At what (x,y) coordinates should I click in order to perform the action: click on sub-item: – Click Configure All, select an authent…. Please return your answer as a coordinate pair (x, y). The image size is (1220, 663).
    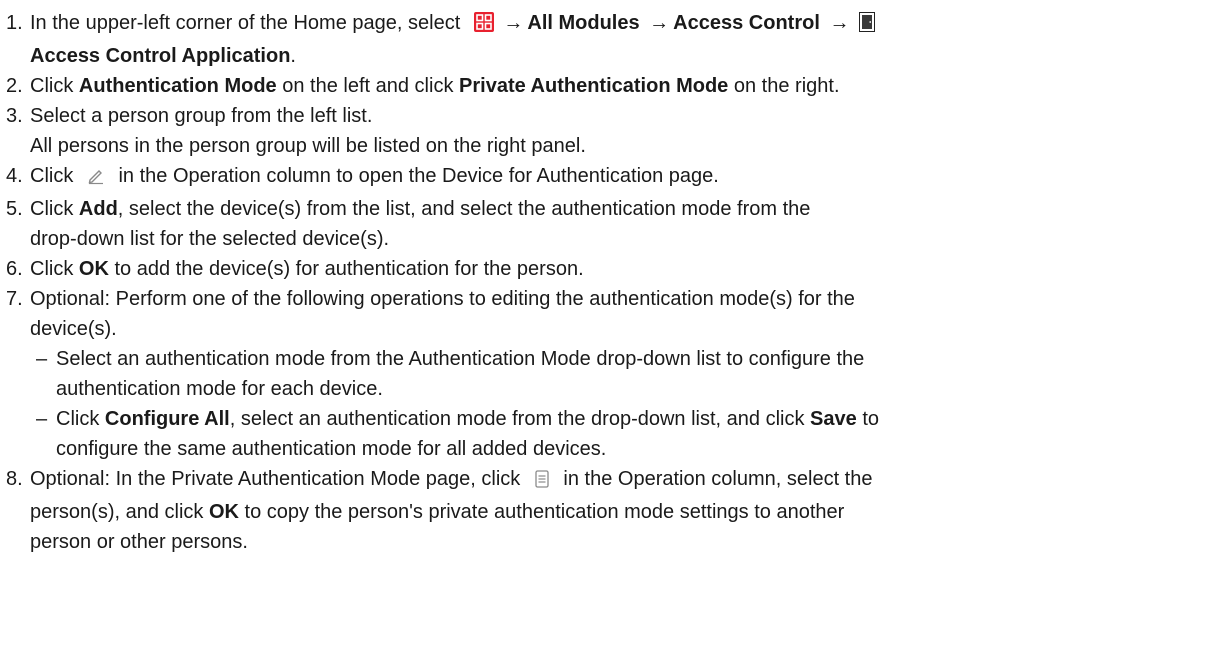
    Looking at the image, I should click on (611, 434).